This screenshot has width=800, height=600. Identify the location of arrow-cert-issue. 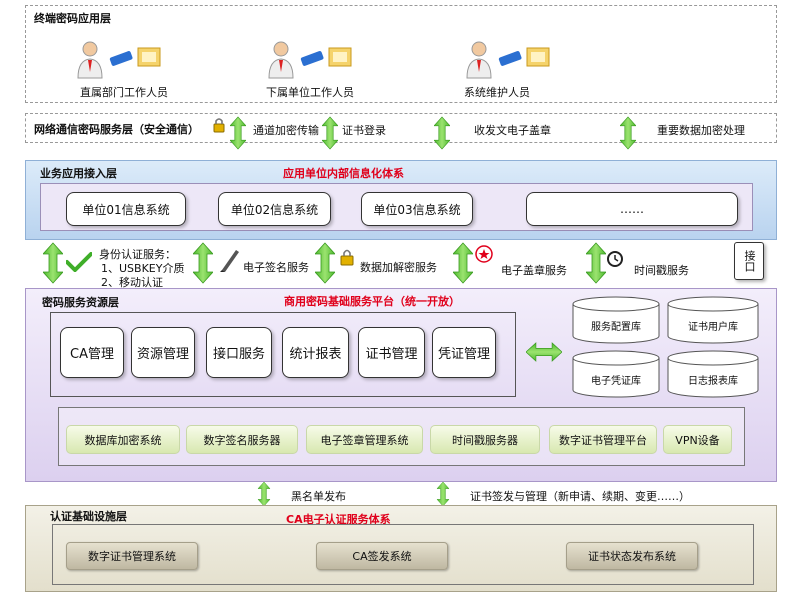
(443, 494).